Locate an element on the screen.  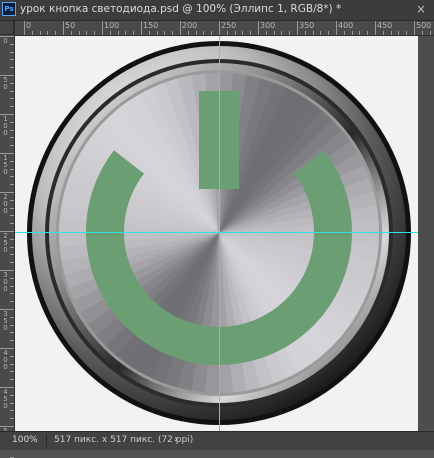
vertical-guide-line is located at coordinates (219, 233).